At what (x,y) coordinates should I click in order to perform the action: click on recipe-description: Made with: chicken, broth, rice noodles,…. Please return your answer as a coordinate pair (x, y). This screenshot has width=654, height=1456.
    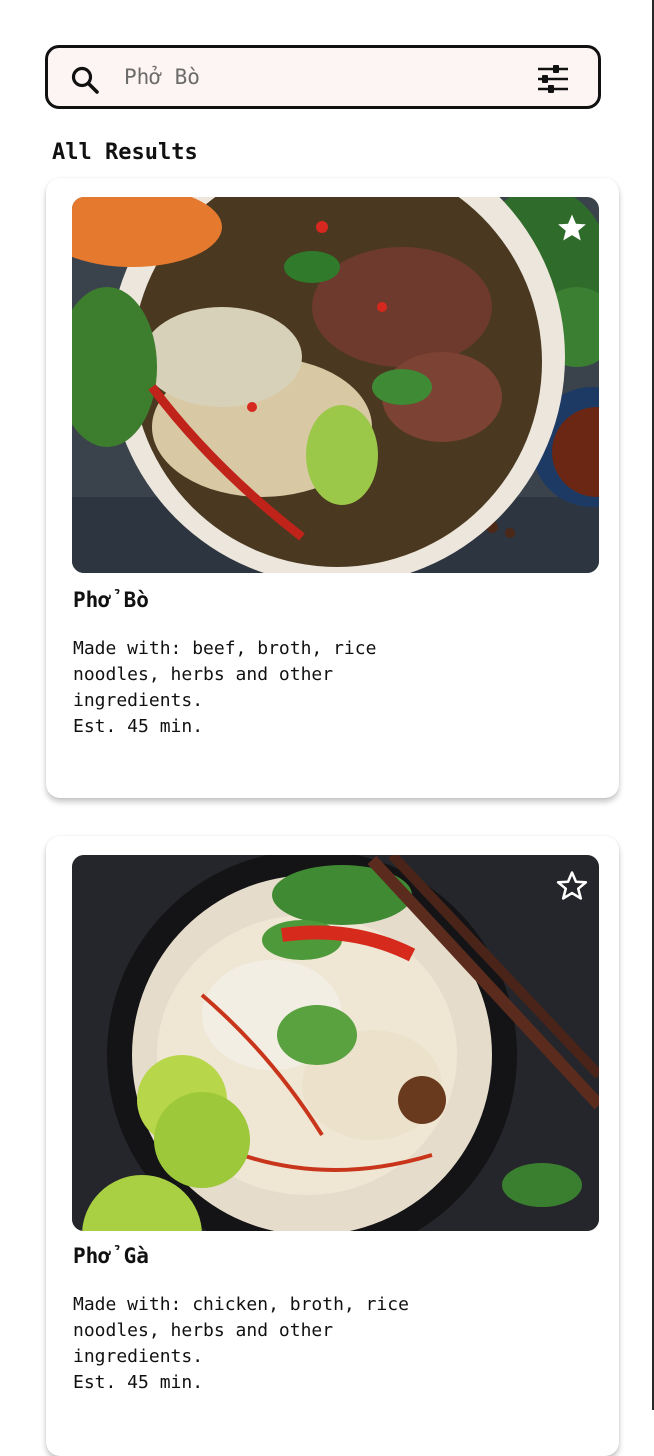
    Looking at the image, I should click on (263, 1344).